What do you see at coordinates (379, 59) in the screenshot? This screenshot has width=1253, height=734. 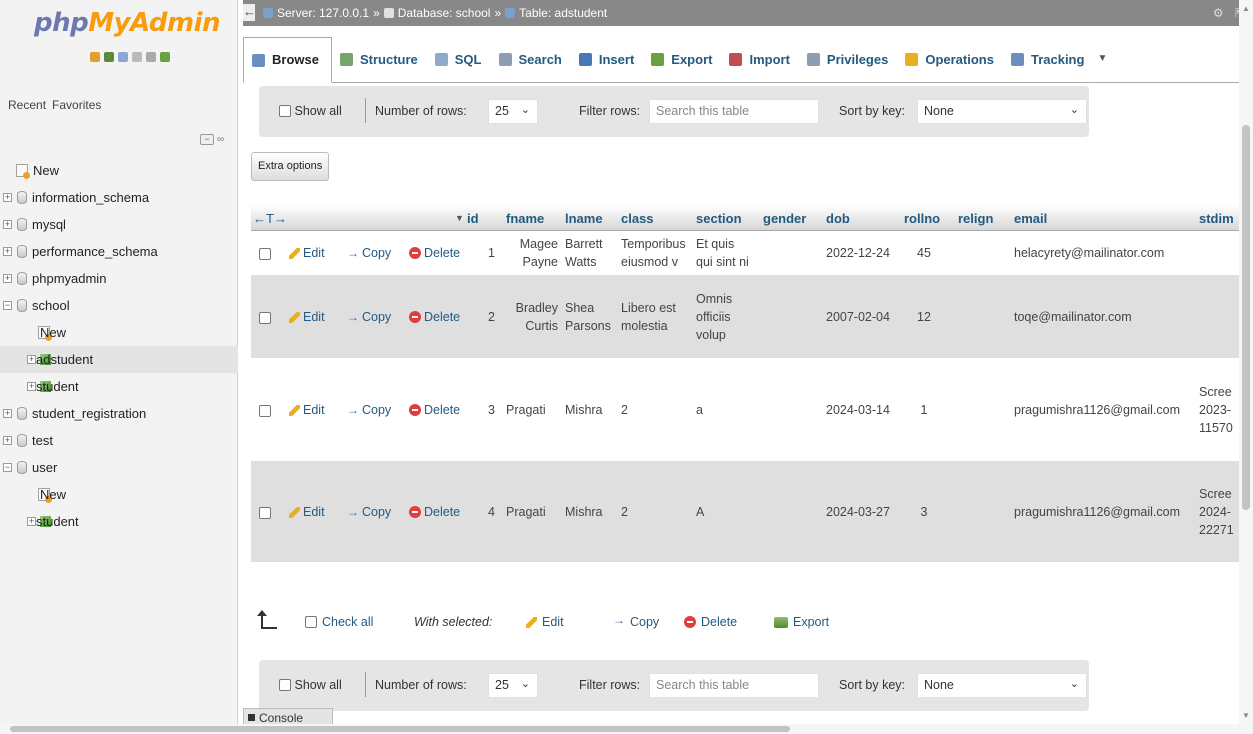 I see `tab-structure: Structure` at bounding box center [379, 59].